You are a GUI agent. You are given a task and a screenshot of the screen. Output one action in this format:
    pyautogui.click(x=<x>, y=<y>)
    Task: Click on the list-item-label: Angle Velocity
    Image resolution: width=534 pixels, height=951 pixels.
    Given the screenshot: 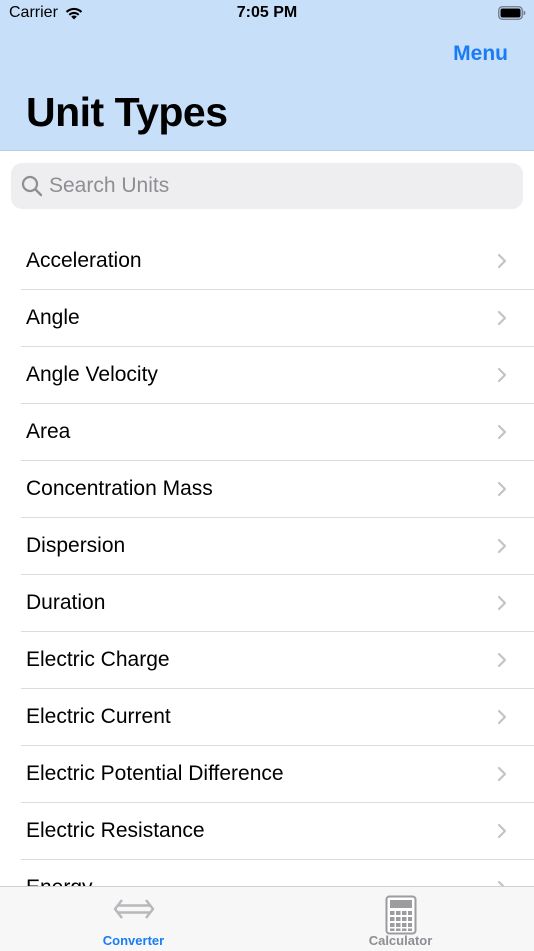 What is the action you would take?
    pyautogui.click(x=92, y=374)
    